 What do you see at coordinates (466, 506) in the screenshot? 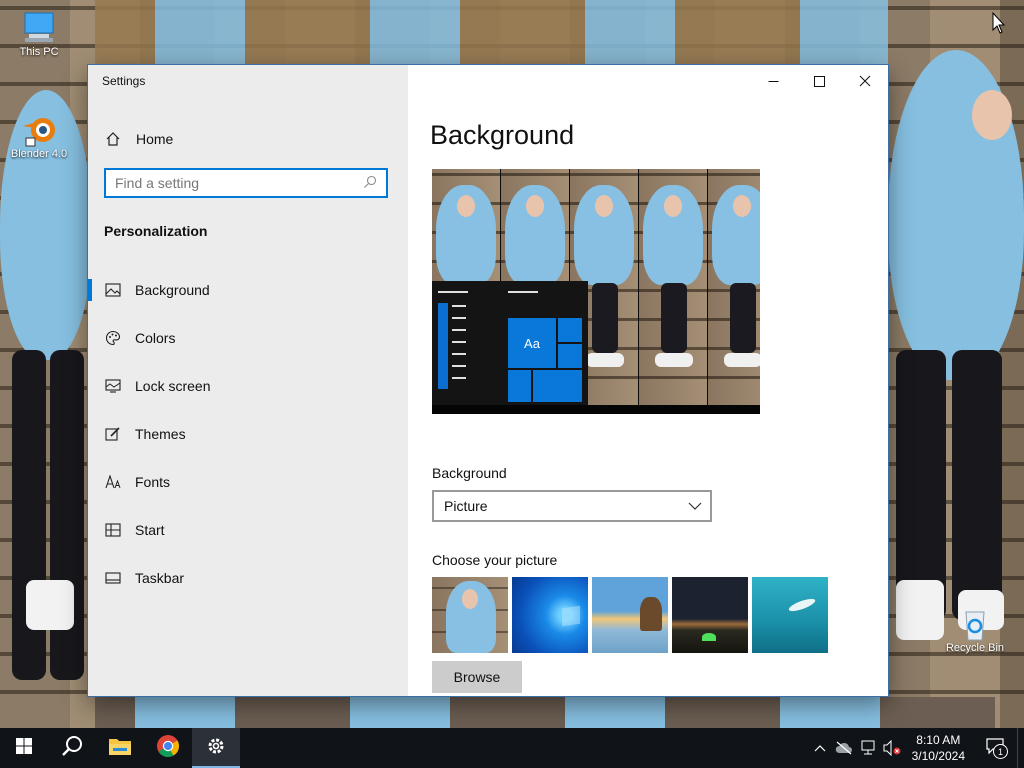
I see `dropdown-value: Picture` at bounding box center [466, 506].